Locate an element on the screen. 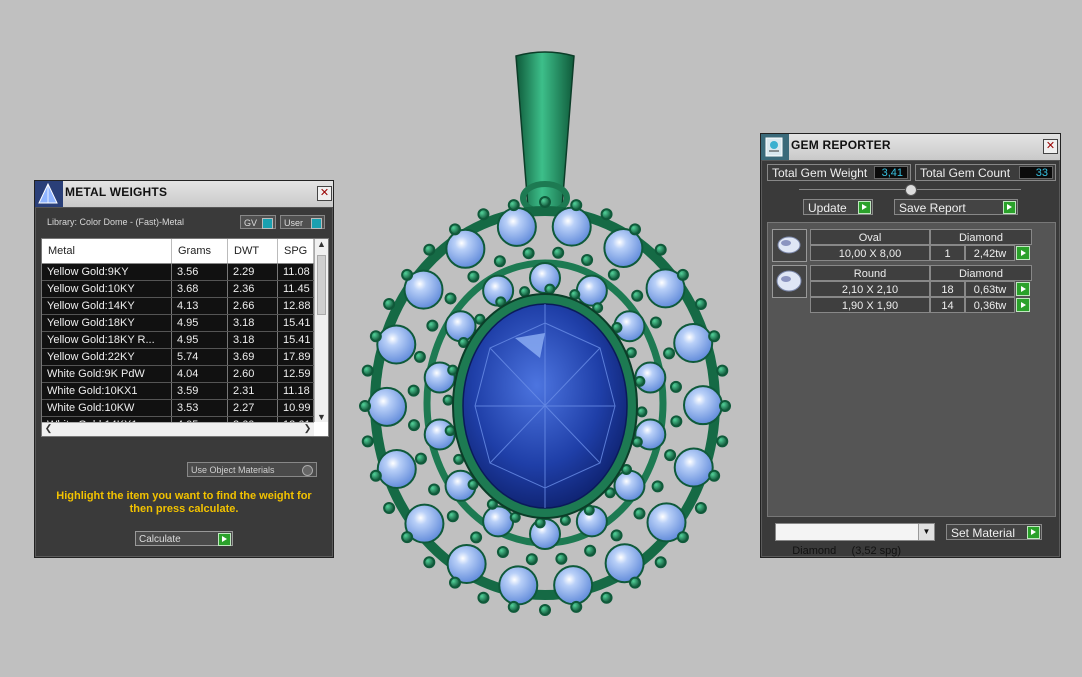 The width and height of the screenshot is (1082, 677). cell-spg: 10.99 is located at coordinates (296, 408).